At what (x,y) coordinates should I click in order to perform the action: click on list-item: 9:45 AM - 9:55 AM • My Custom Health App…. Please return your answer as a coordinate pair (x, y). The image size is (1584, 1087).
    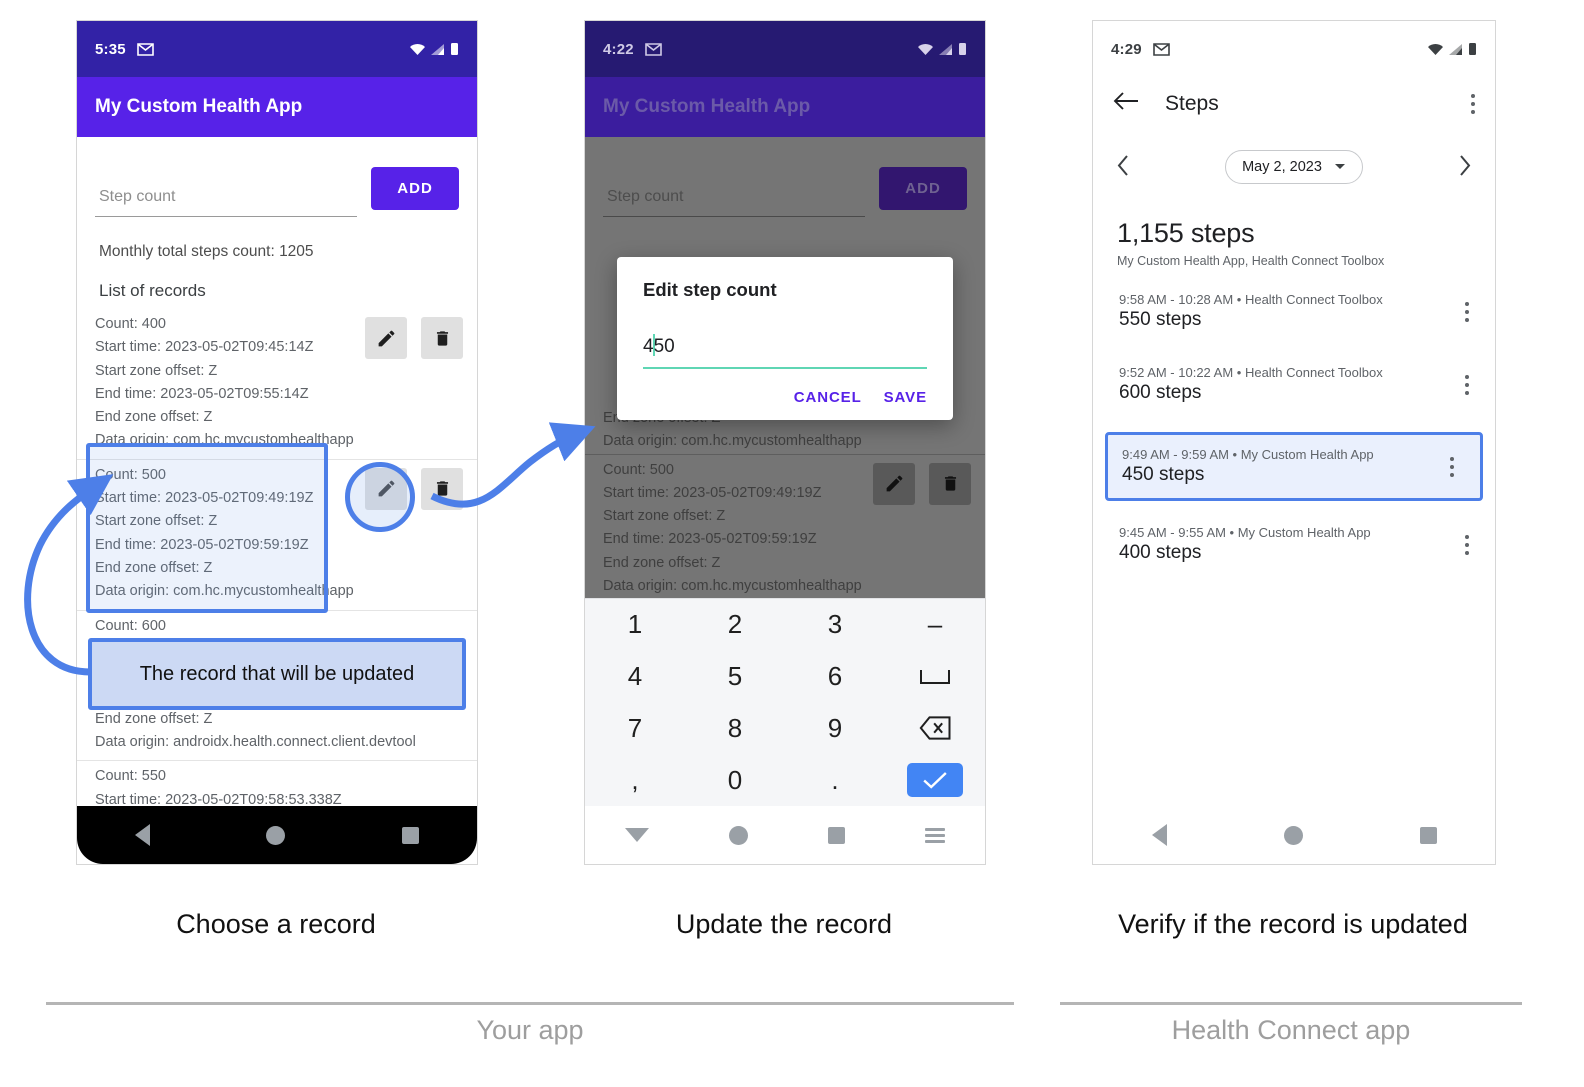
    Looking at the image, I should click on (1294, 544).